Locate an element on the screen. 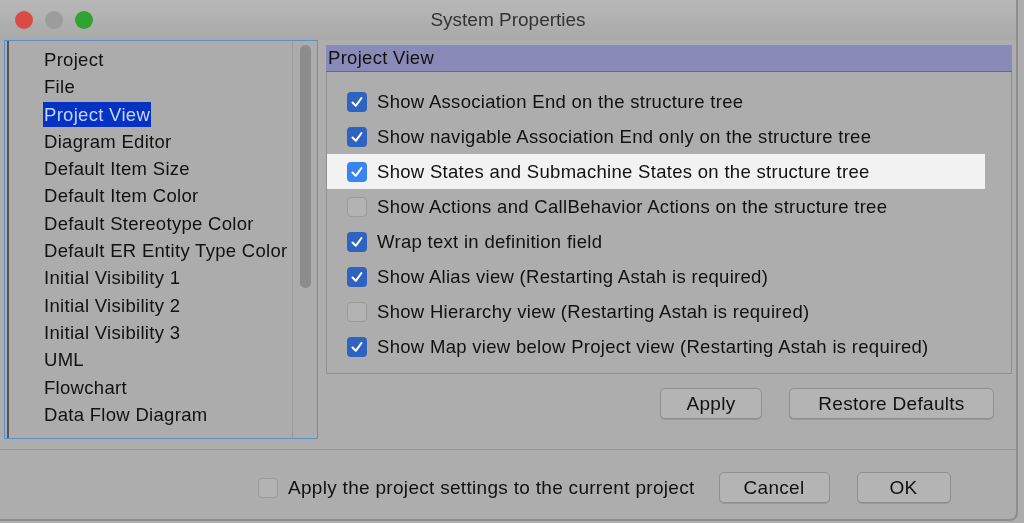 The width and height of the screenshot is (1024, 523). sidebar-item: Default Stereotype Color is located at coordinates (149, 223).